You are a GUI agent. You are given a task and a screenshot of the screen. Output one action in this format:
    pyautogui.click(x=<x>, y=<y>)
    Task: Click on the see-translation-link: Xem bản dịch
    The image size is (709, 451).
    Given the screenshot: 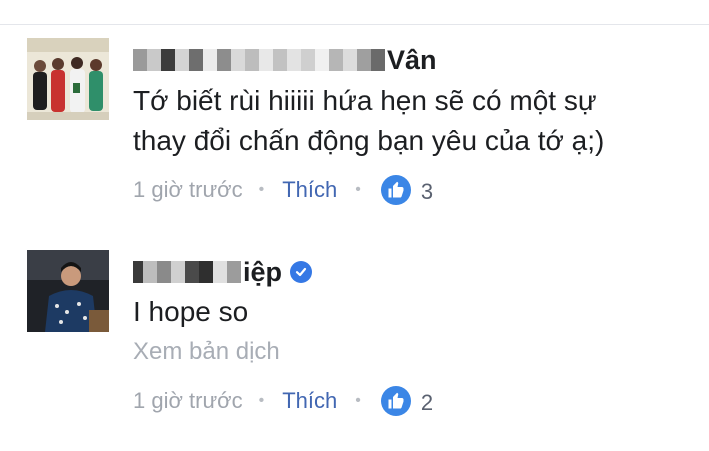 What is the action you would take?
    pyautogui.click(x=206, y=352)
    